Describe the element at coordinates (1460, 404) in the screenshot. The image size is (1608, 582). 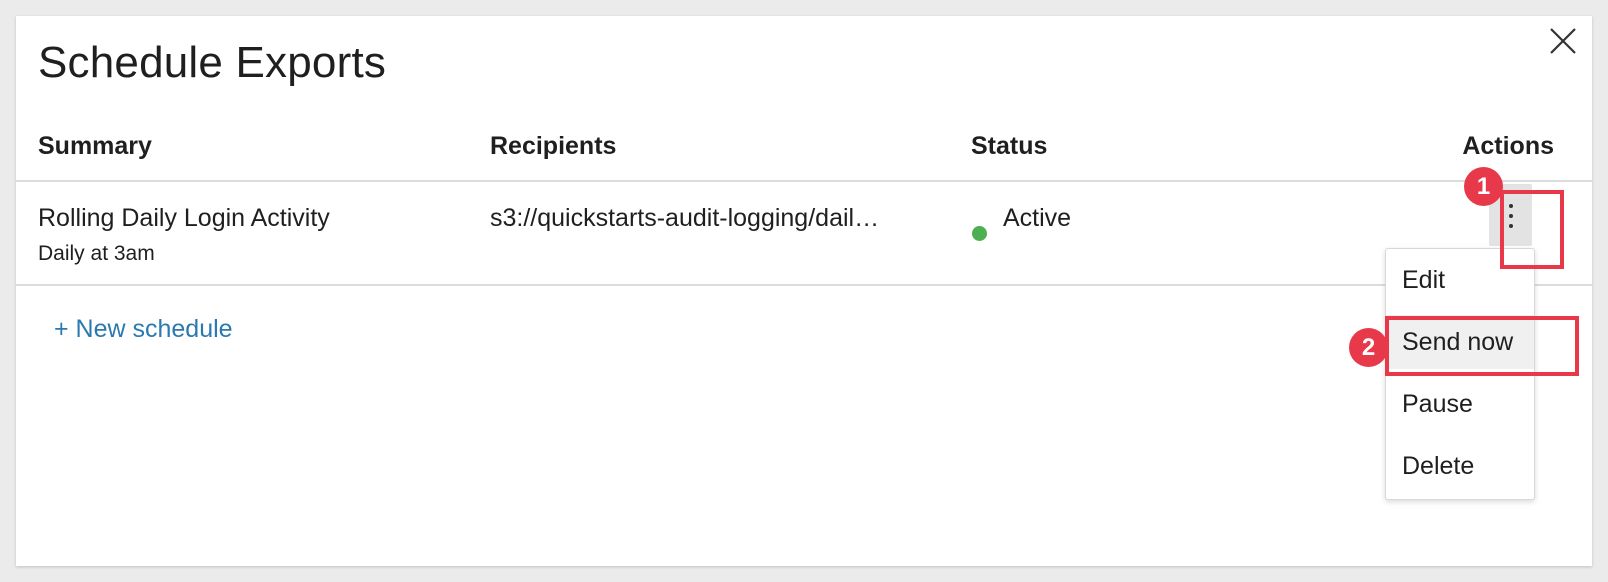
I see `menu-item-pause: Pause` at that location.